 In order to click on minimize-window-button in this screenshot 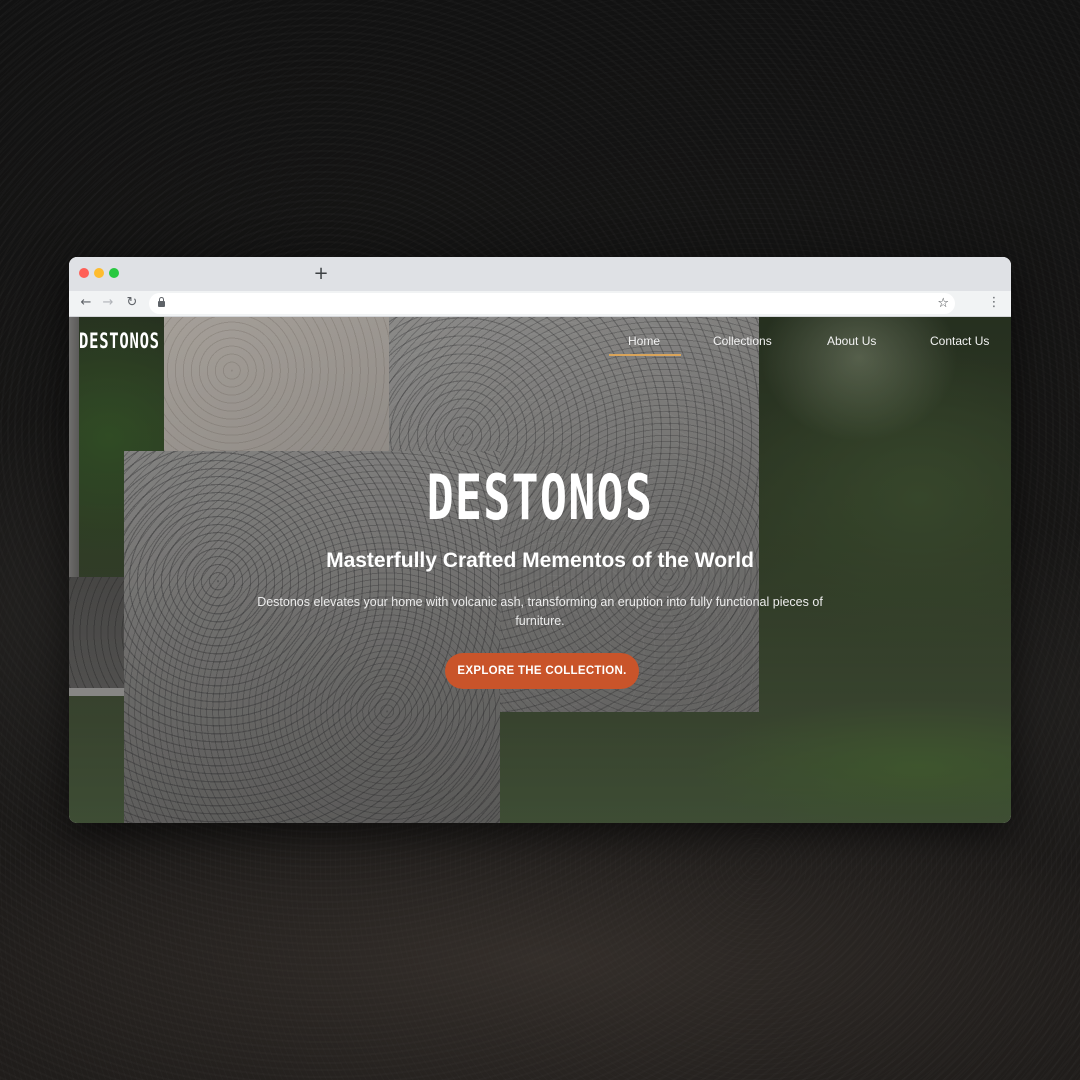, I will do `click(99, 273)`.